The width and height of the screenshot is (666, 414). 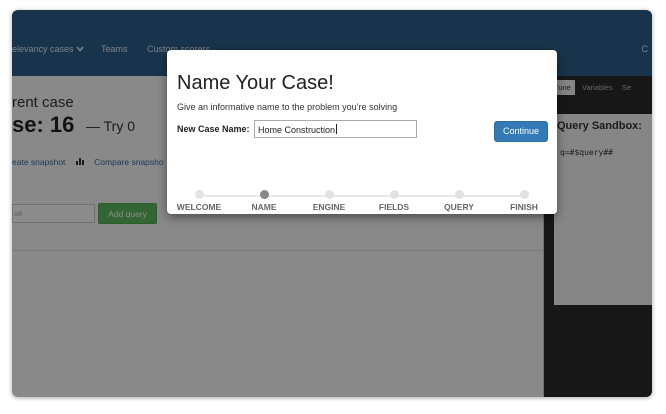 What do you see at coordinates (521, 131) in the screenshot?
I see `continue-button: Continue` at bounding box center [521, 131].